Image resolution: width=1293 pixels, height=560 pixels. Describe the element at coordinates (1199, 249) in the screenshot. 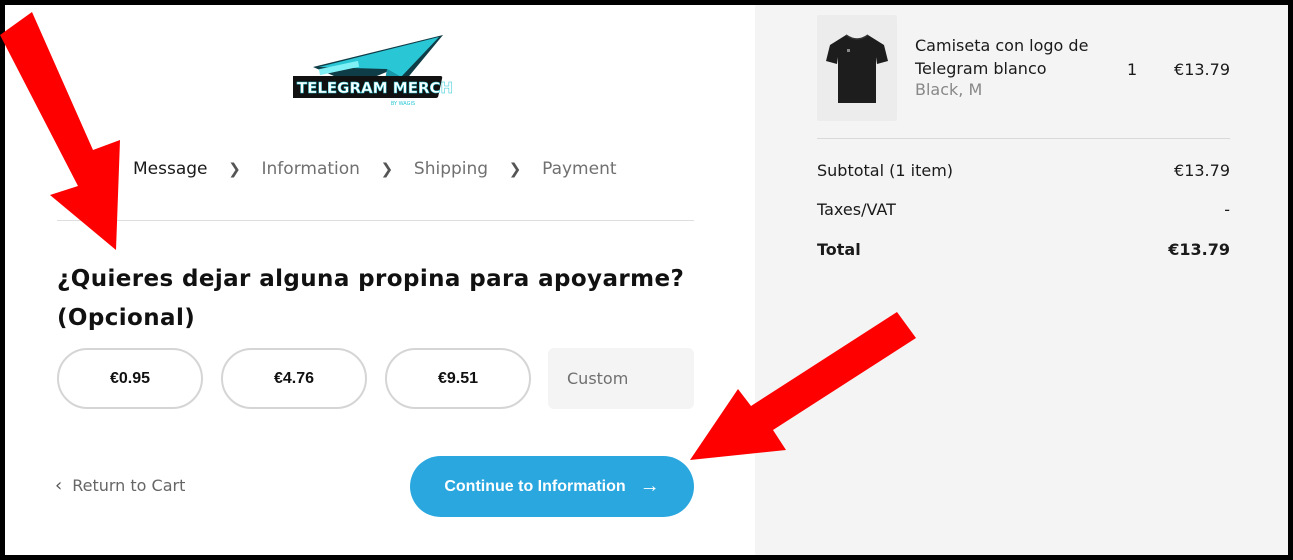

I see `total-value: €13.79` at that location.